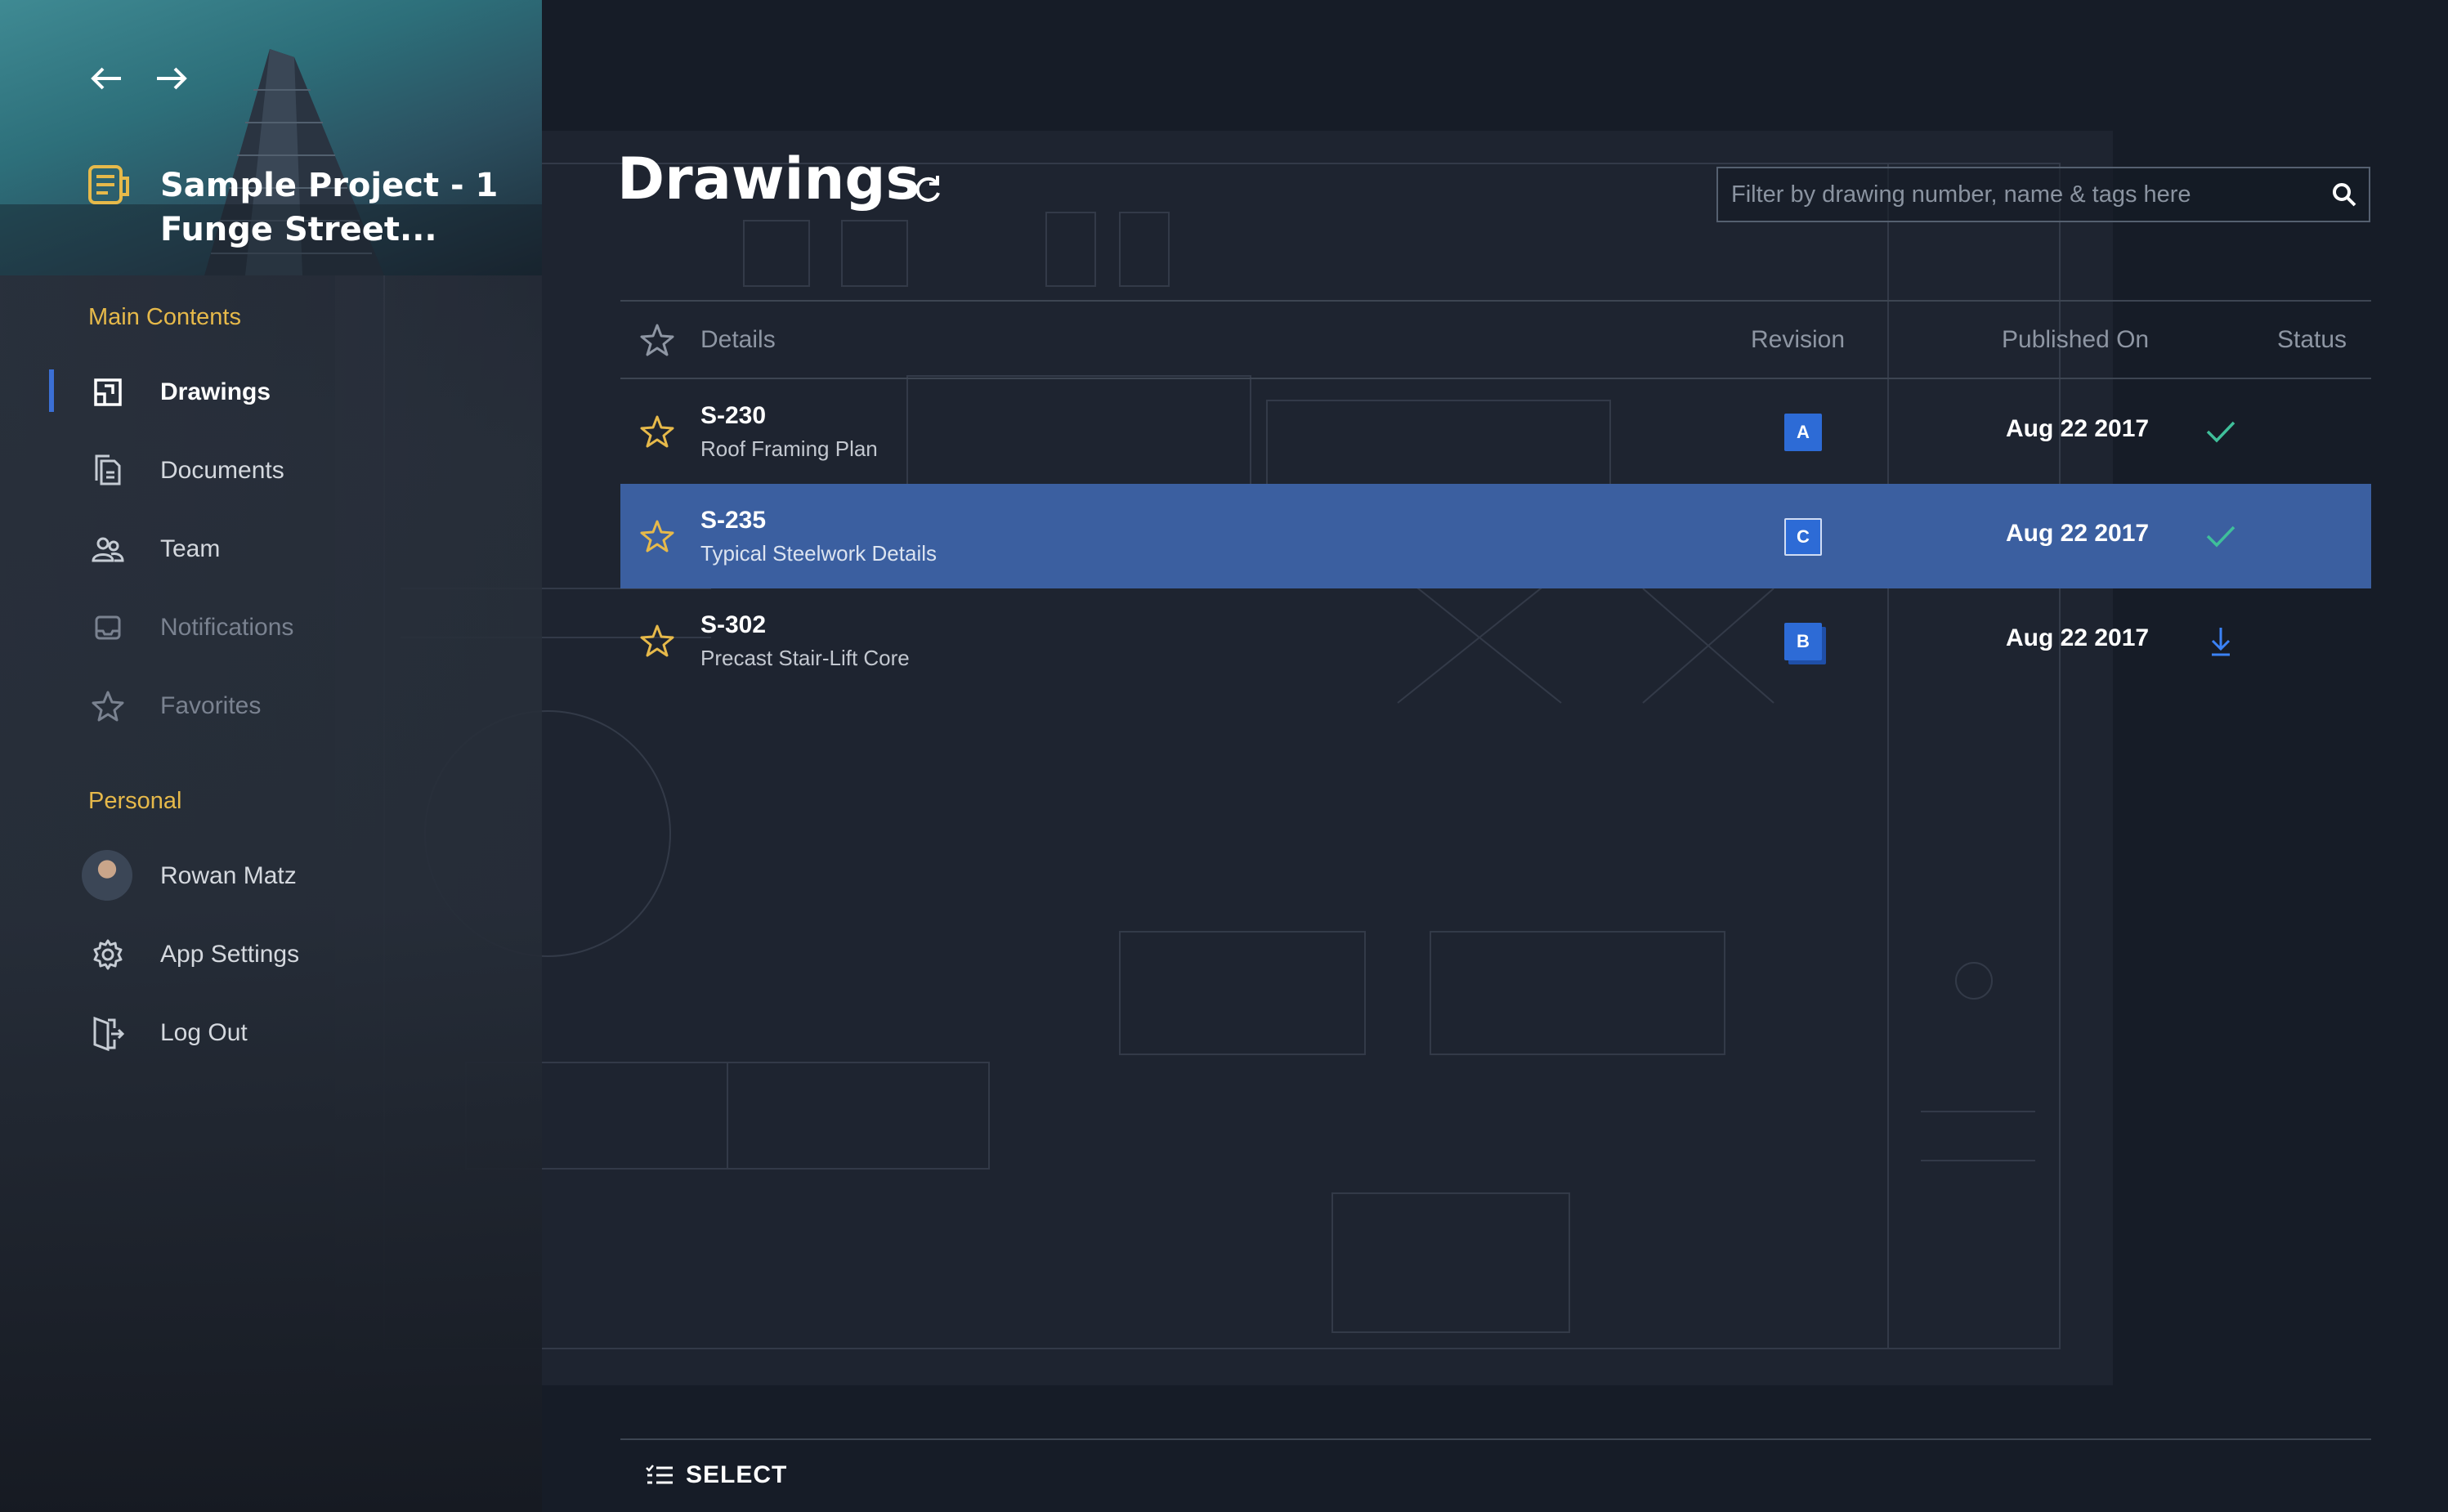 Image resolution: width=2448 pixels, height=1512 pixels. I want to click on download-icon, so click(2221, 642).